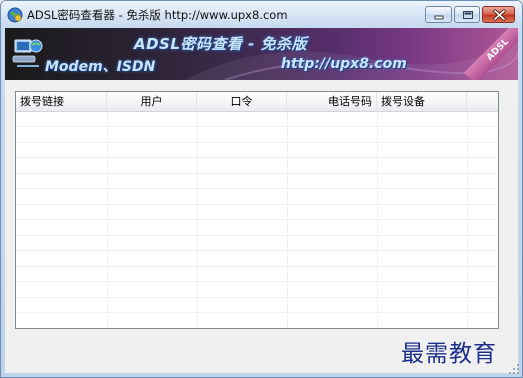 The width and height of the screenshot is (523, 378). What do you see at coordinates (422, 101) in the screenshot?
I see `column-header-device: 拨号设备` at bounding box center [422, 101].